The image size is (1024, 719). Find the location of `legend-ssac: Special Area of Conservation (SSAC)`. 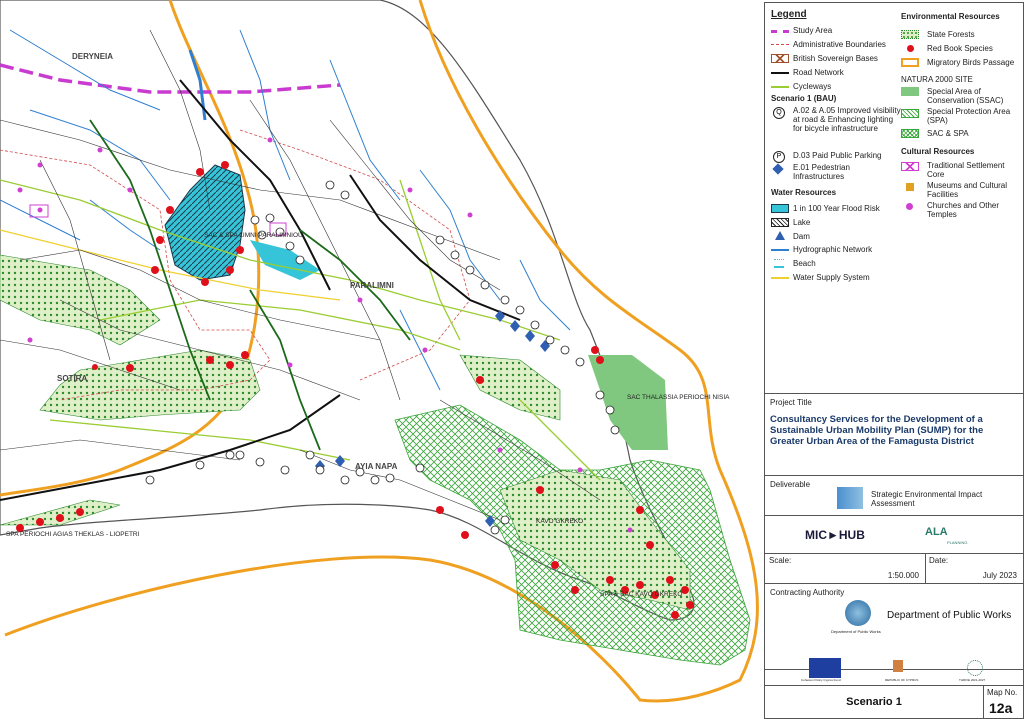

legend-ssac: Special Area of Conservation (SSAC) is located at coordinates (965, 96).